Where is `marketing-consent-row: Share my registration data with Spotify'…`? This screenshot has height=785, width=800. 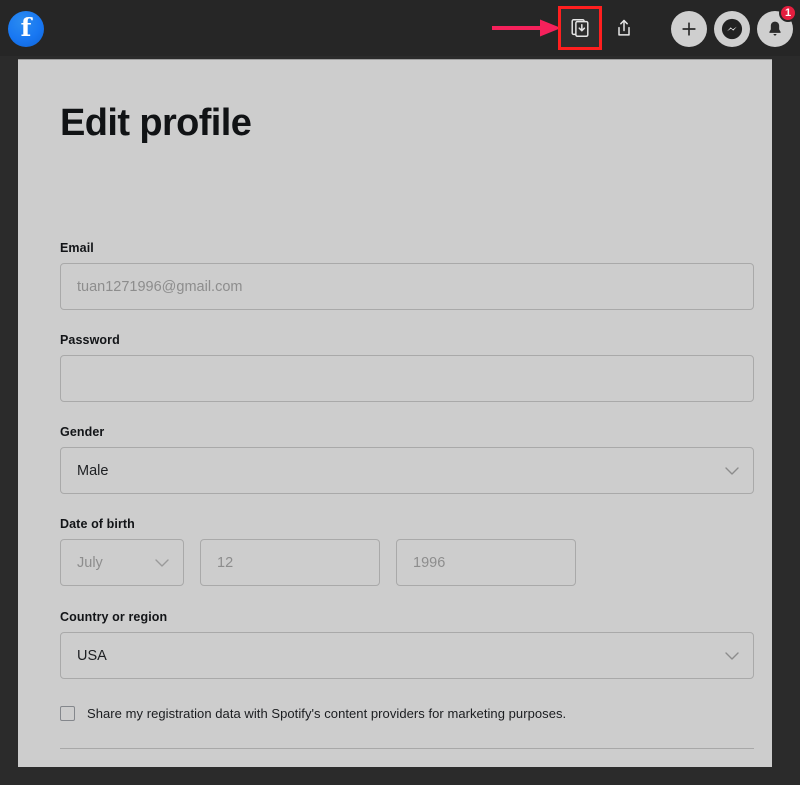 marketing-consent-row: Share my registration data with Spotify'… is located at coordinates (313, 713).